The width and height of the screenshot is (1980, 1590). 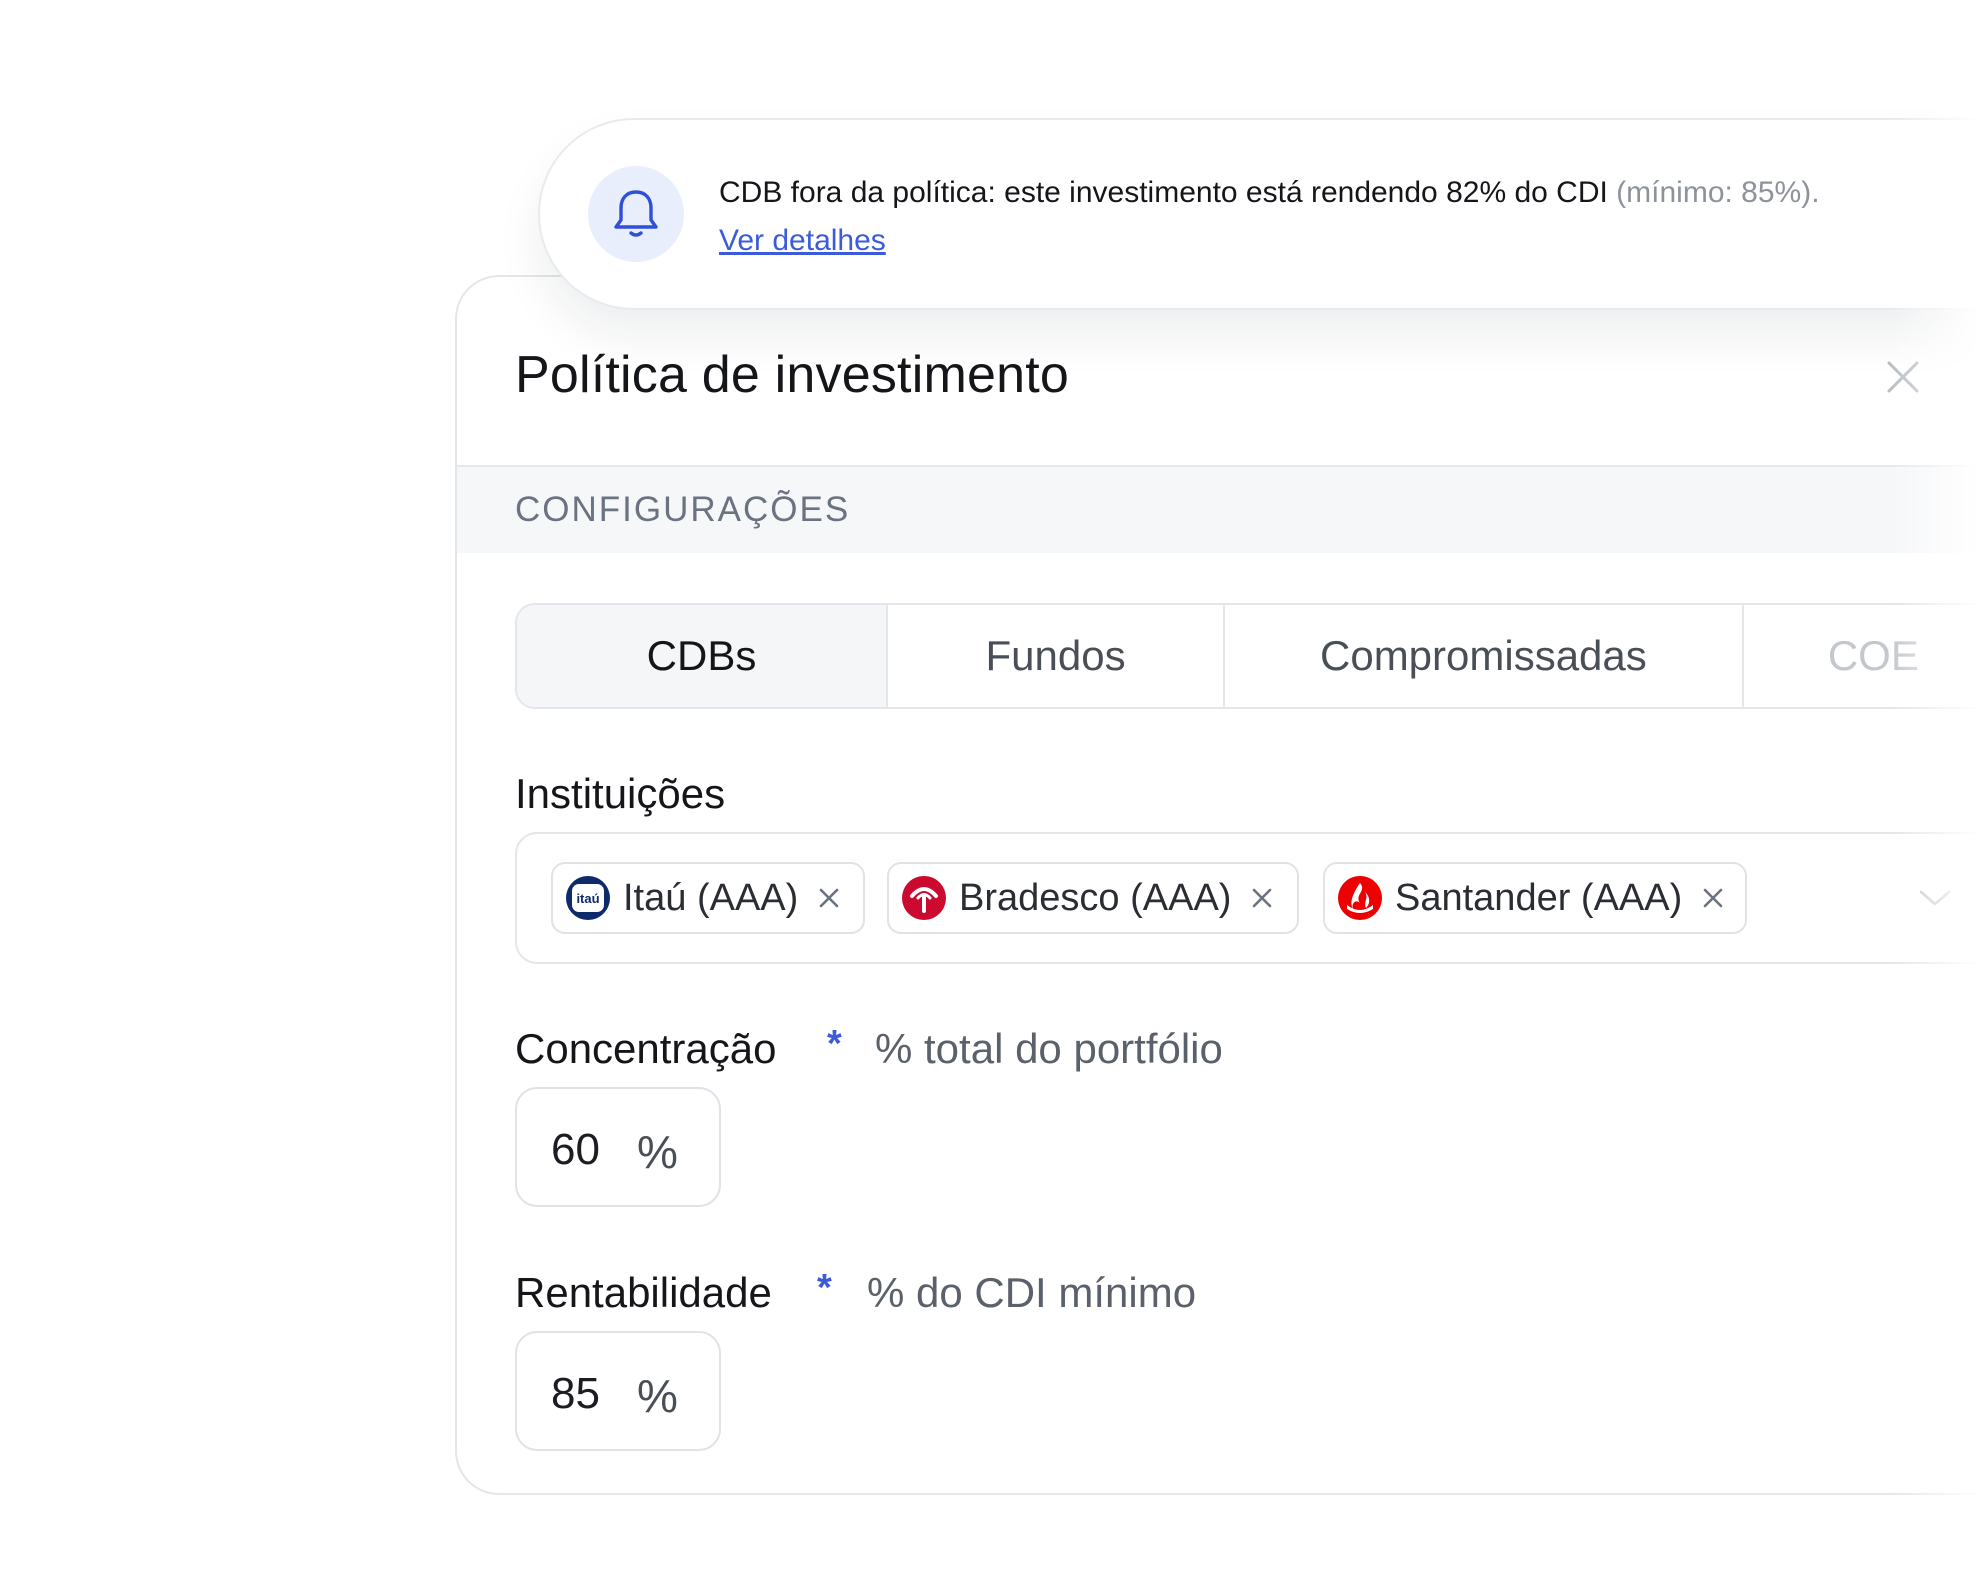 What do you see at coordinates (1218, 510) in the screenshot?
I see `section-band: CONFIGURAÇÕES` at bounding box center [1218, 510].